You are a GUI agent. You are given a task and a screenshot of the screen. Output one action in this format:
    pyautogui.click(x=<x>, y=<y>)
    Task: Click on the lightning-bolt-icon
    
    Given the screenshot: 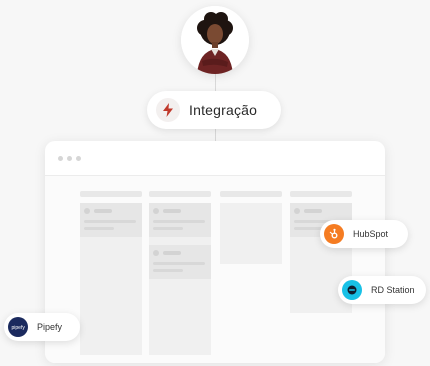 What is the action you would take?
    pyautogui.click(x=168, y=110)
    